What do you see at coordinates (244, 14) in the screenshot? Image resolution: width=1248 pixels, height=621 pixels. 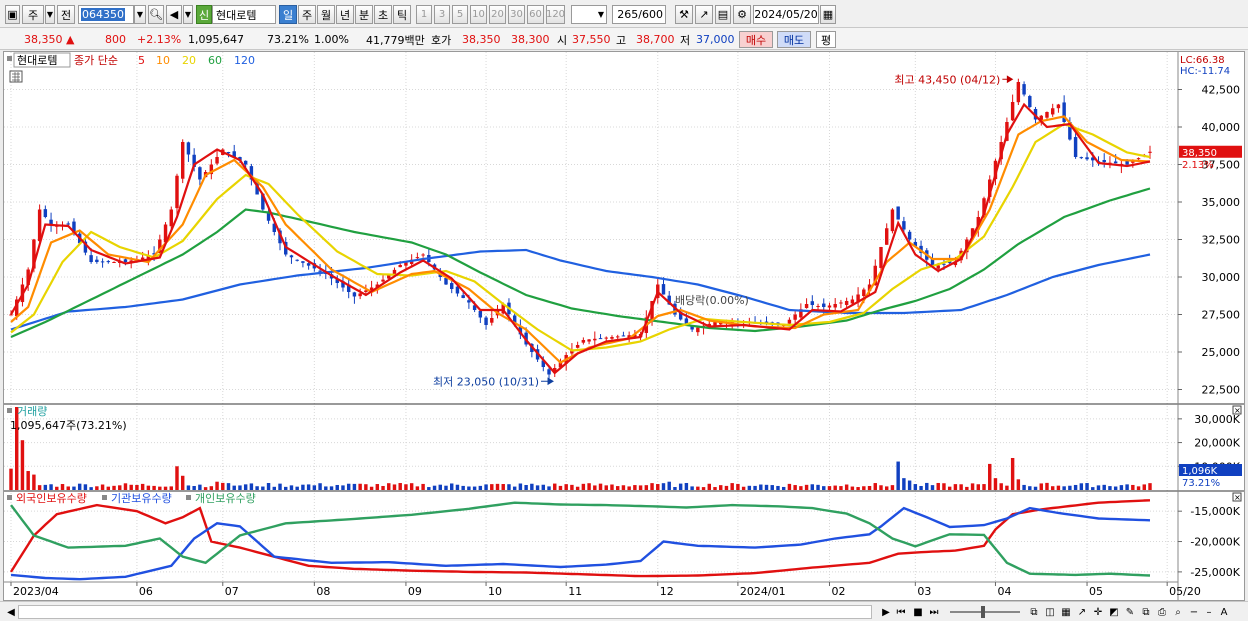 I see `stock-name-field: 현대로템` at bounding box center [244, 14].